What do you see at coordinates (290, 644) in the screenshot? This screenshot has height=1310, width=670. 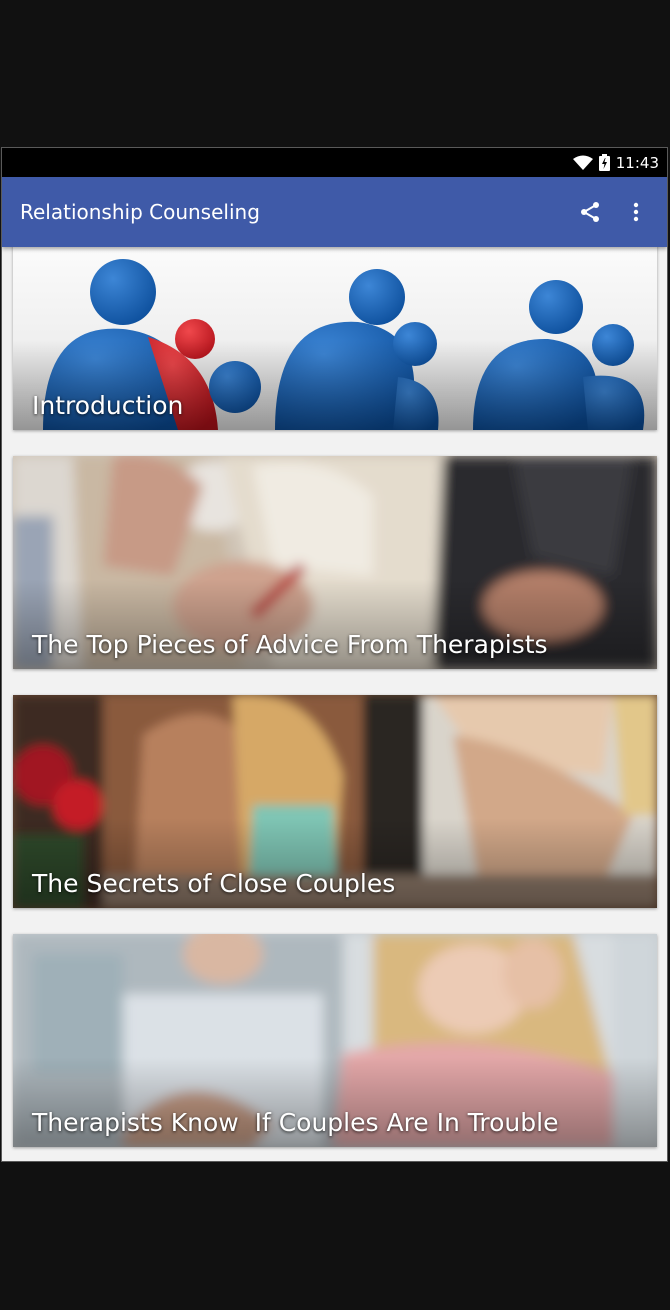 I see `article-title: The Top Pieces of Advice From Therapists` at bounding box center [290, 644].